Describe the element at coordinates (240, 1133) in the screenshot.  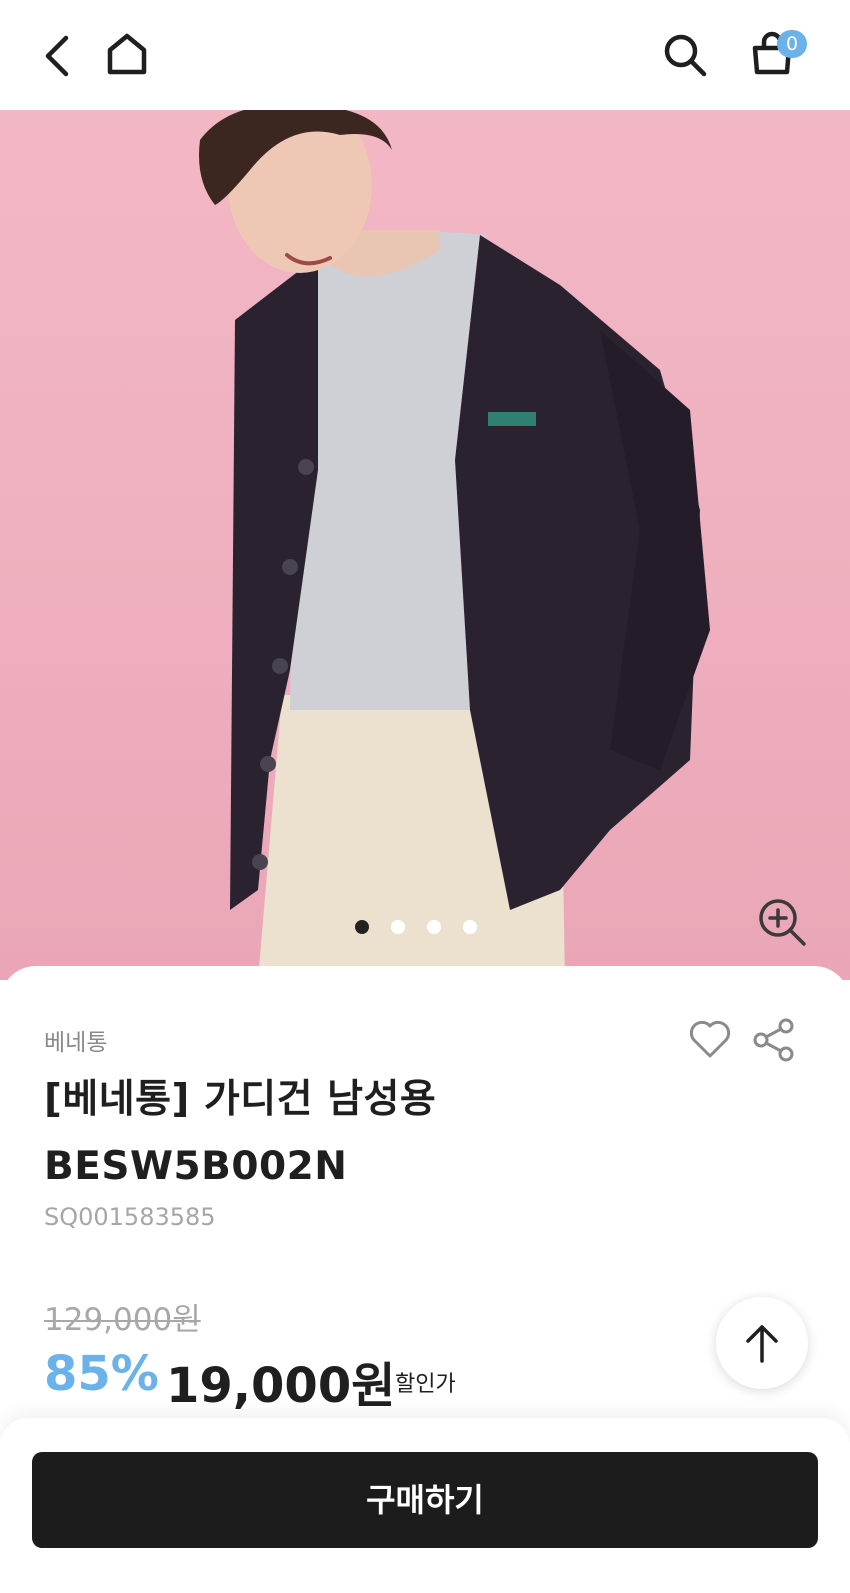
I see `product-title: [베네통] 가디건 남성용 BESW5B002N` at that location.